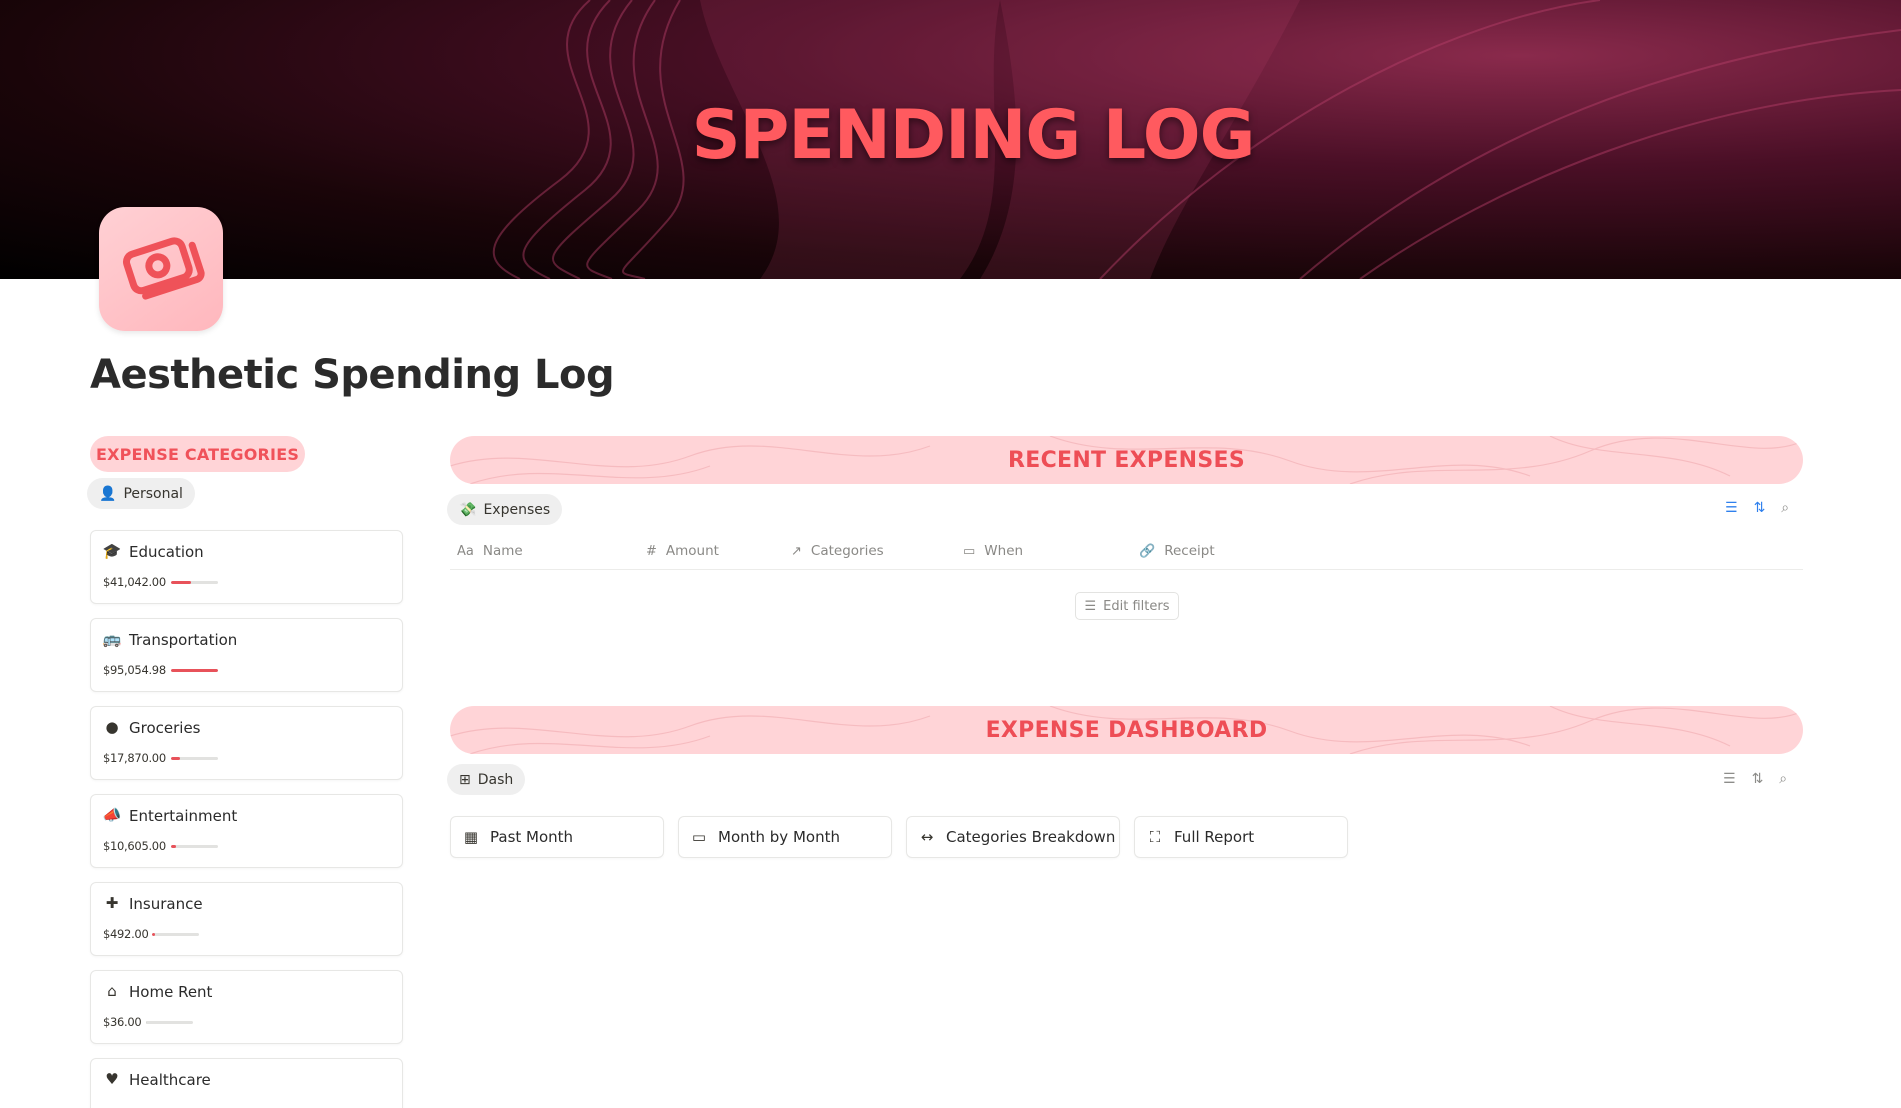 The height and width of the screenshot is (1108, 1901). What do you see at coordinates (502, 551) in the screenshot?
I see `column-label: Name` at bounding box center [502, 551].